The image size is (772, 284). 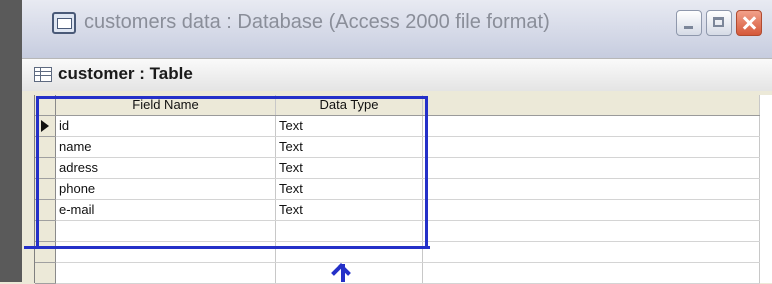 I want to click on highlight-underline-annotation, so click(x=227, y=247).